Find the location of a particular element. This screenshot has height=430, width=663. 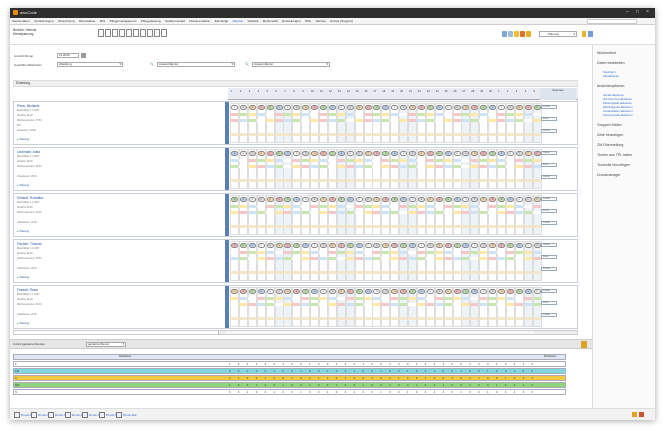

employee-name: Pieus, Michaels is located at coordinates (28, 106).